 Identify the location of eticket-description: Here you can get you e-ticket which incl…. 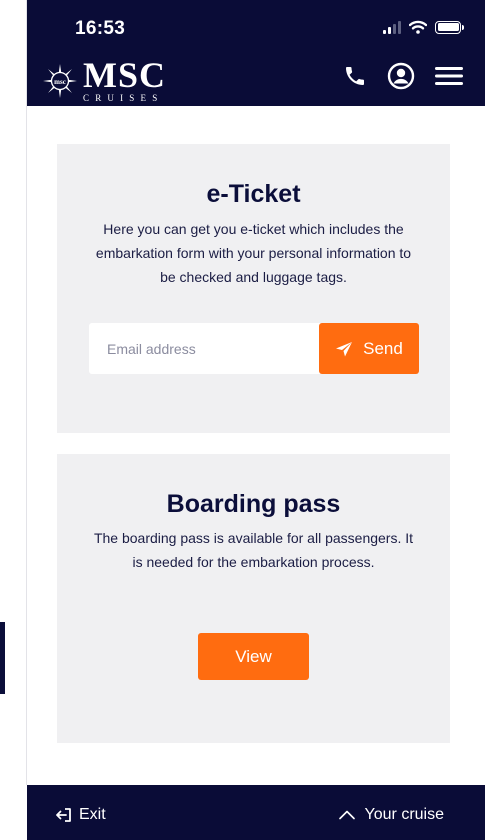
(253, 253).